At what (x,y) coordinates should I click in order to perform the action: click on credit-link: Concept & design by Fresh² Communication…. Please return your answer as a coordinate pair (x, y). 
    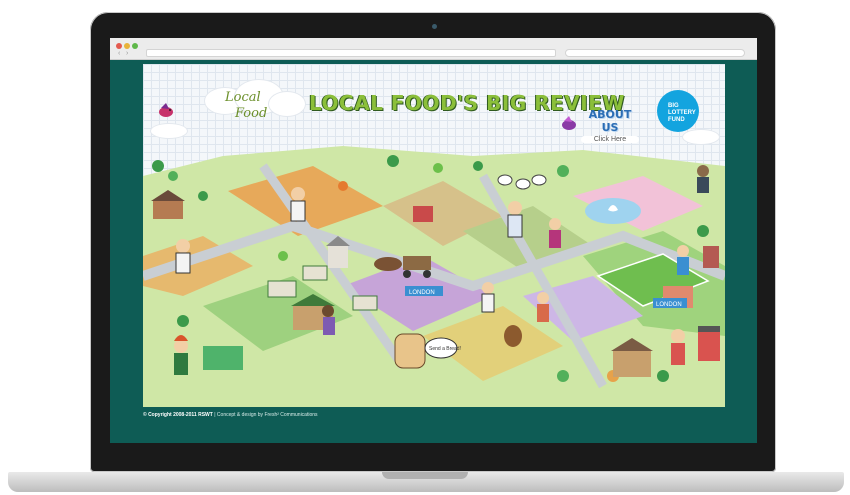
    Looking at the image, I should click on (267, 415).